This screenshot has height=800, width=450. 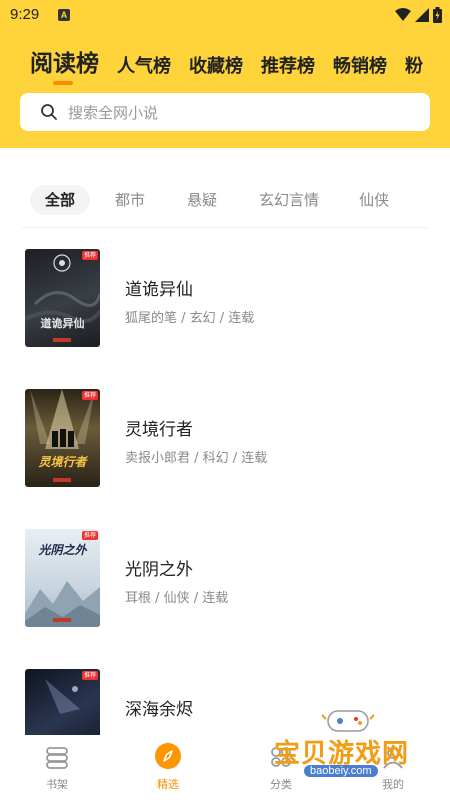 I want to click on book-cover: 推荐 道诡异仙, so click(x=62, y=298).